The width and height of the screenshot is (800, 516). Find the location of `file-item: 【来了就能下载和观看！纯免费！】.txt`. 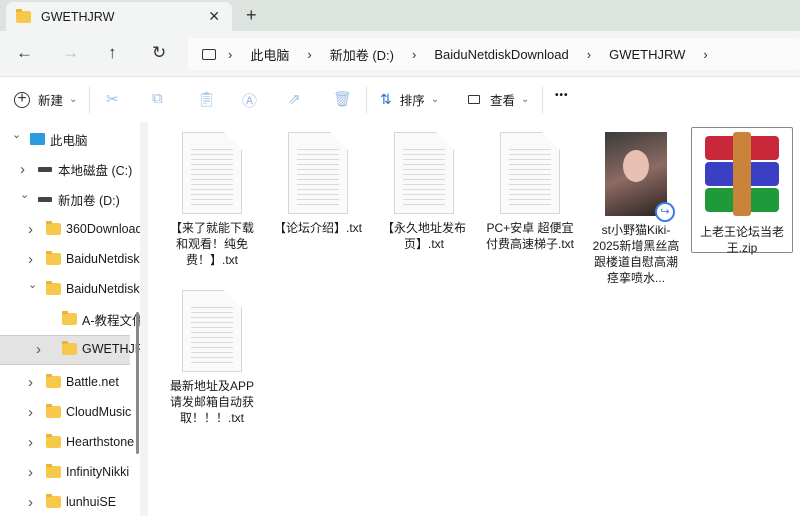

file-item: 【来了就能下载和观看！纯免费！】.txt is located at coordinates (212, 200).